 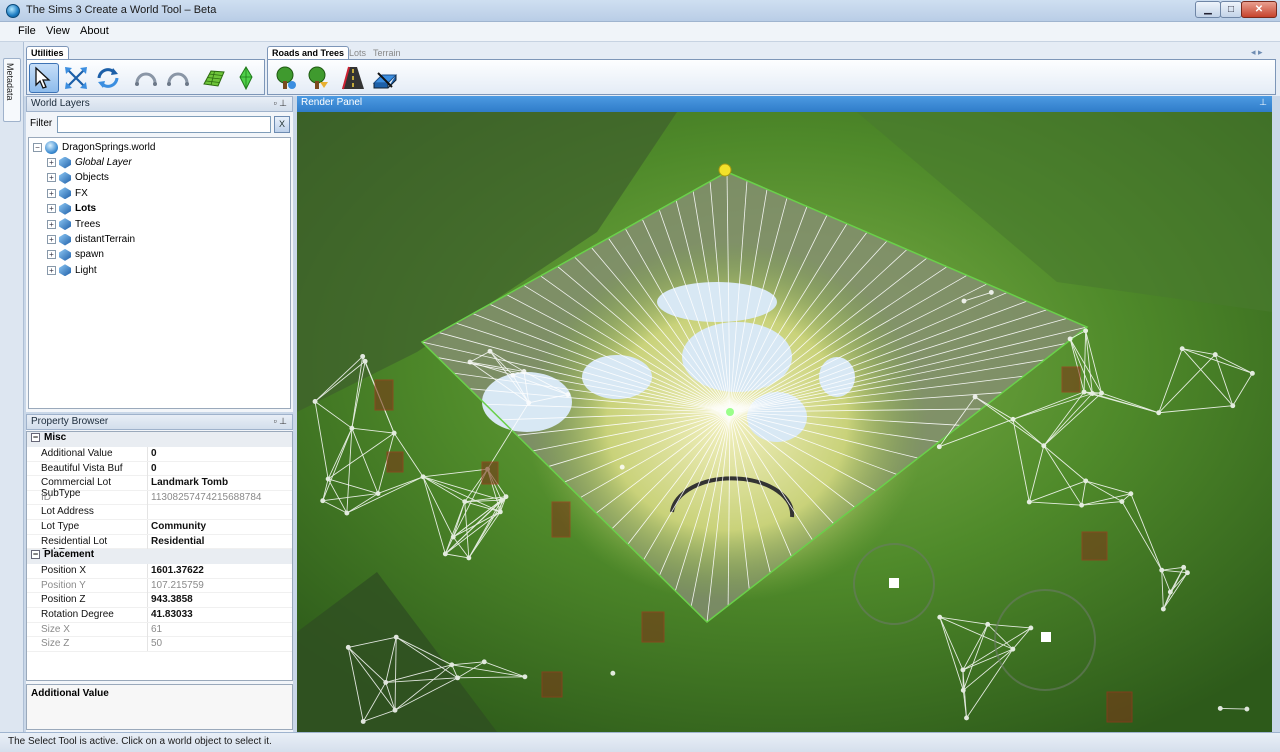 I want to click on property-value: Community, so click(x=178, y=526).